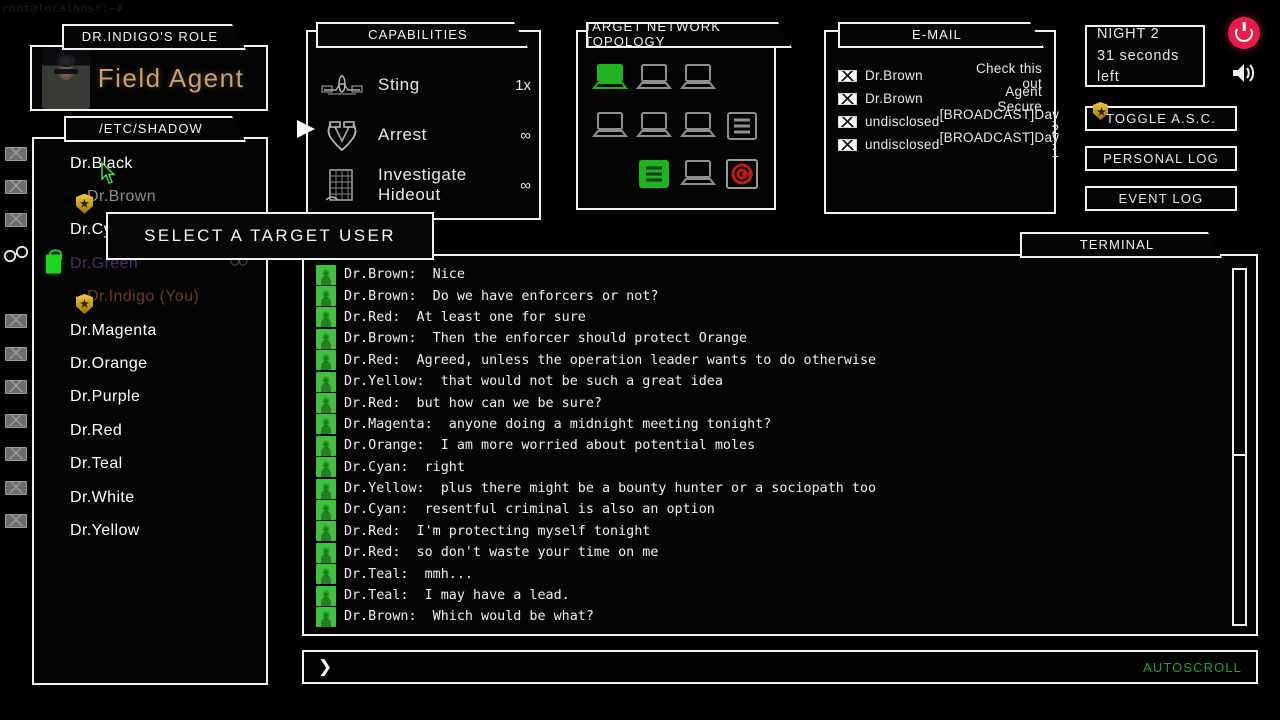 Image resolution: width=1280 pixels, height=720 pixels. Describe the element at coordinates (108, 173) in the screenshot. I see `mouse-cursor` at that location.